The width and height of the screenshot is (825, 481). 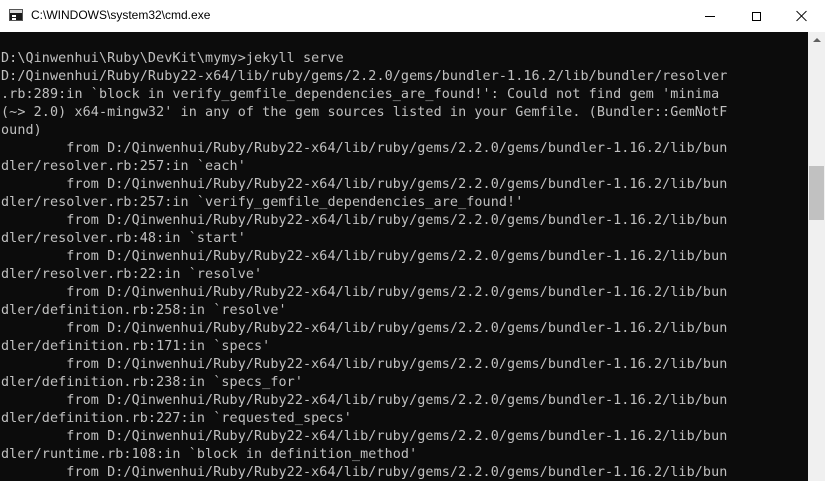 I want to click on maximize-icon, so click(x=756, y=16).